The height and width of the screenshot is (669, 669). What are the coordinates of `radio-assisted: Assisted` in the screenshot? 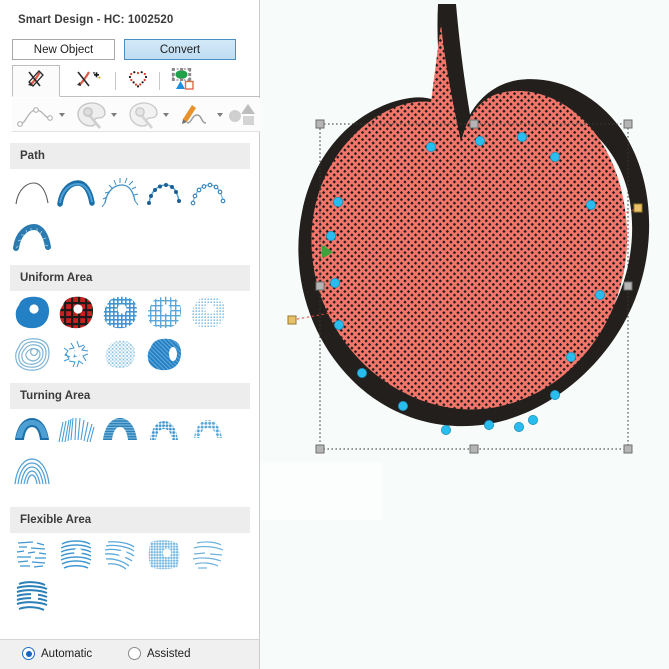 It's located at (159, 653).